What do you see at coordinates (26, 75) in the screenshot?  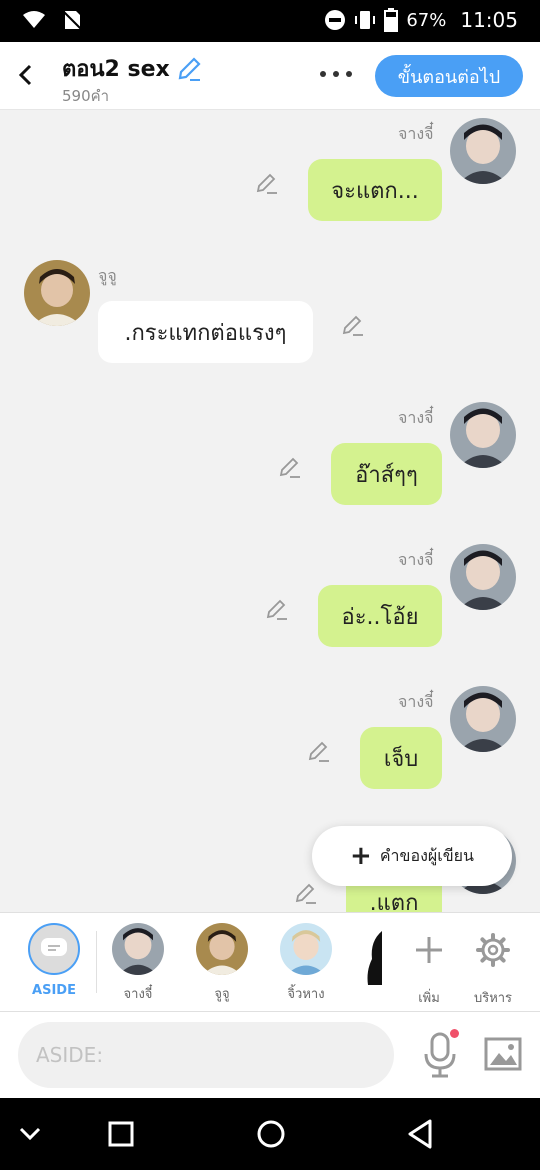 I see `back-icon` at bounding box center [26, 75].